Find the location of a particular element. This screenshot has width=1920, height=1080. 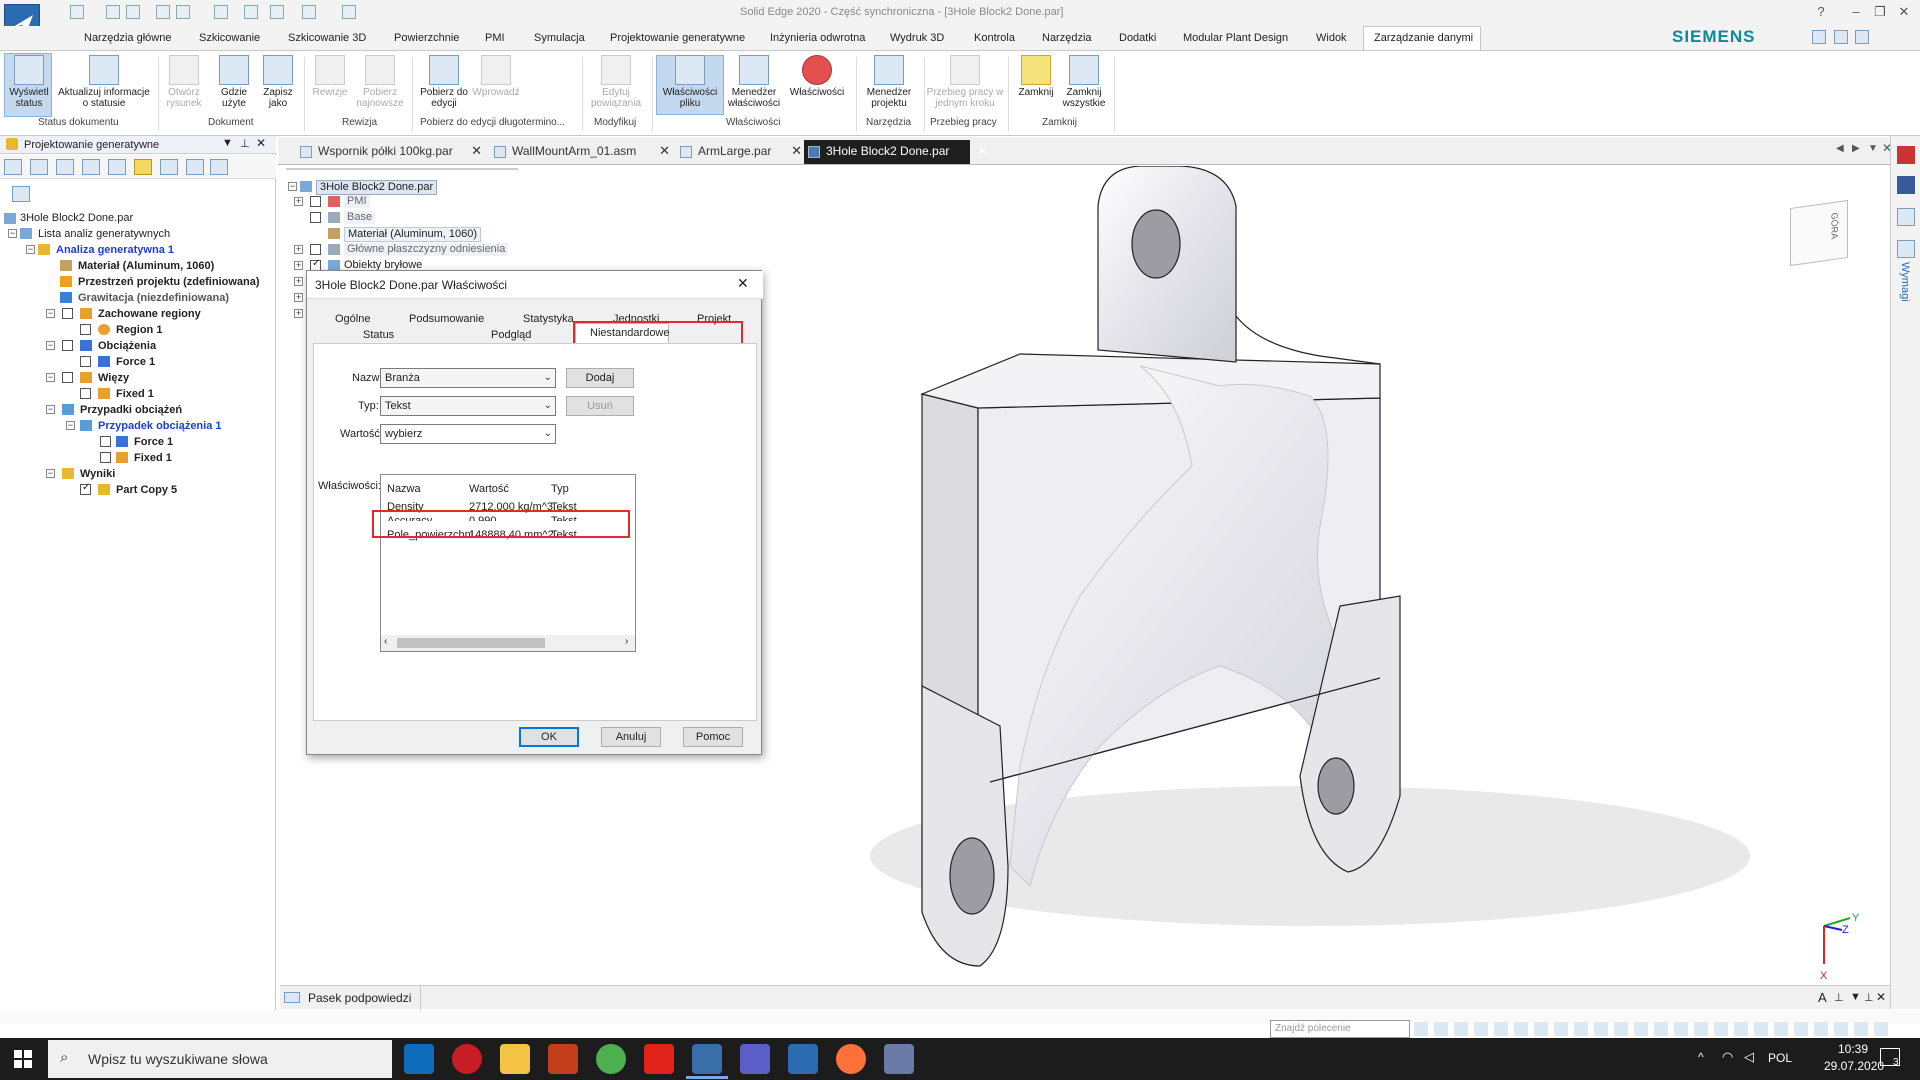

clock-time: 10:39 is located at coordinates (1853, 1049).